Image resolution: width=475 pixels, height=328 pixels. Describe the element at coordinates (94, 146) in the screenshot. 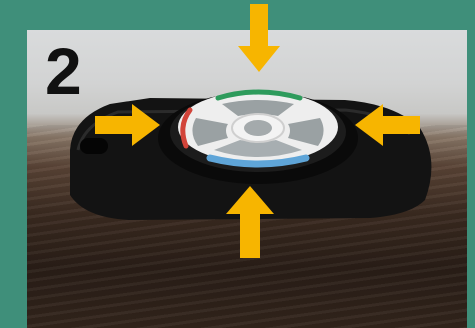

I see `keyring-hole` at that location.